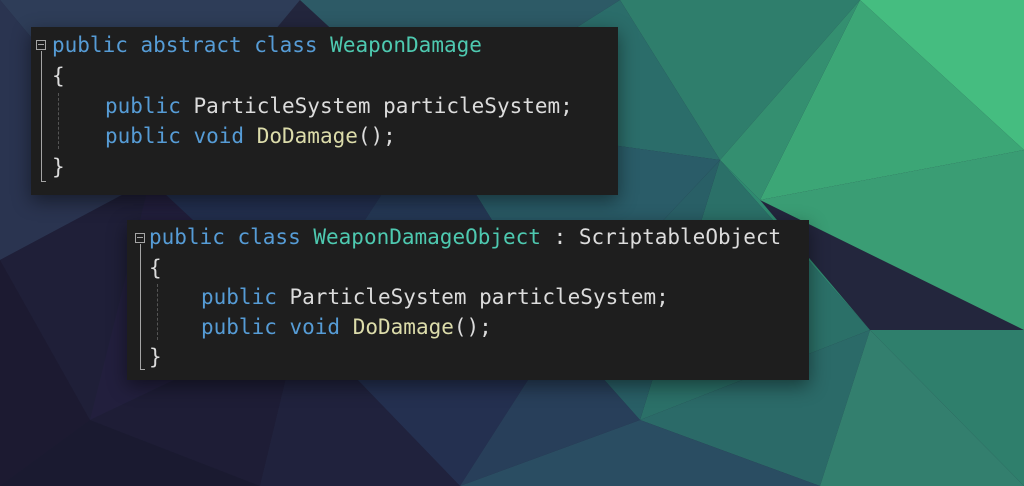 This screenshot has width=1024, height=486. What do you see at coordinates (667, 237) in the screenshot?
I see `base-class: : ScriptableObject` at bounding box center [667, 237].